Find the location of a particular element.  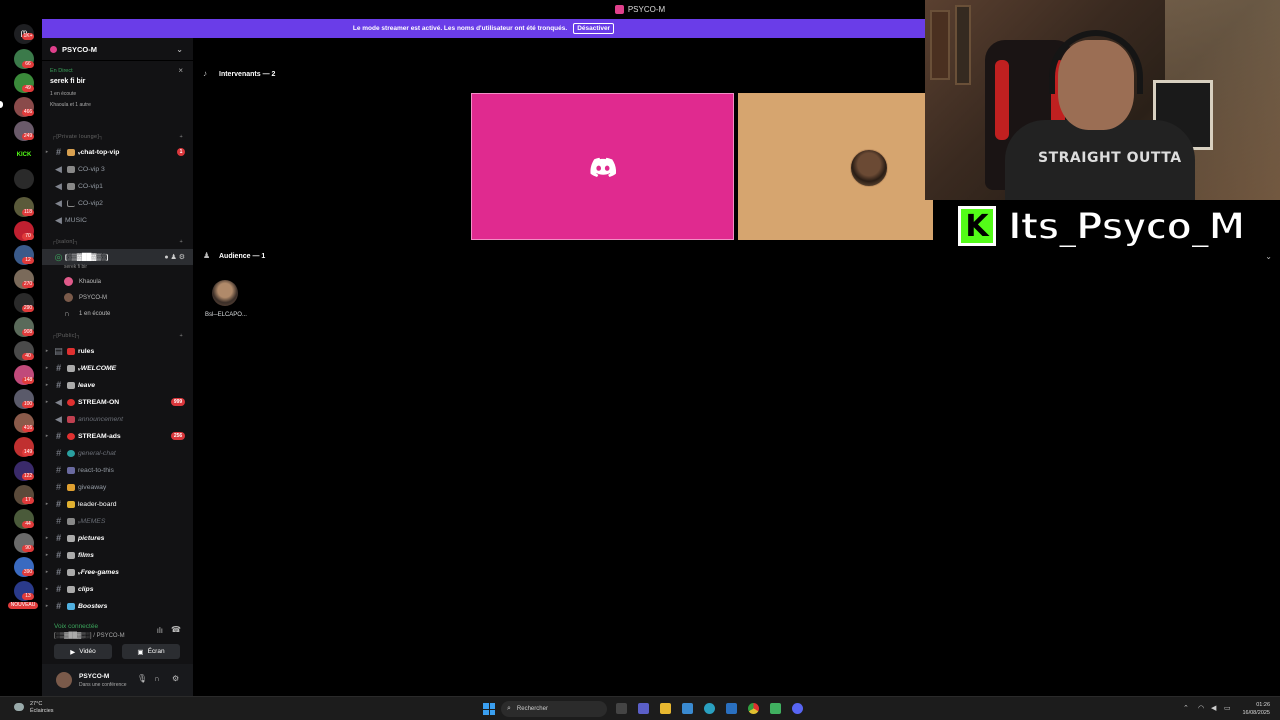

microphone-icon: 🎙︎ is located at coordinates (142, 678).